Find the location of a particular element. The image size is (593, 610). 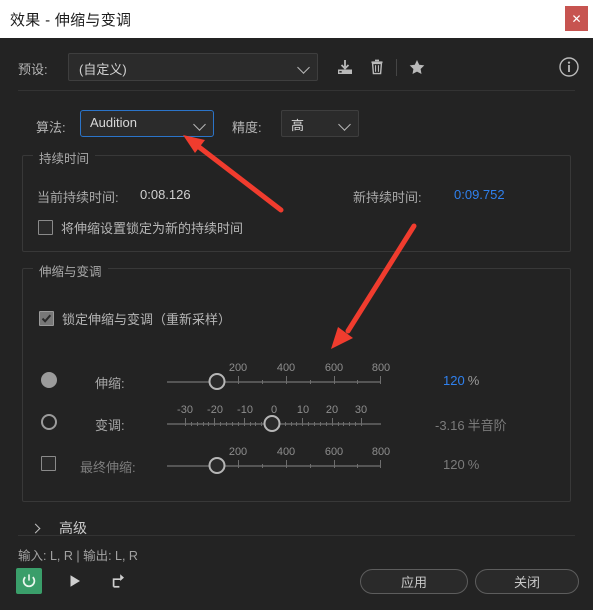

window-close-button: ✕ is located at coordinates (576, 18).